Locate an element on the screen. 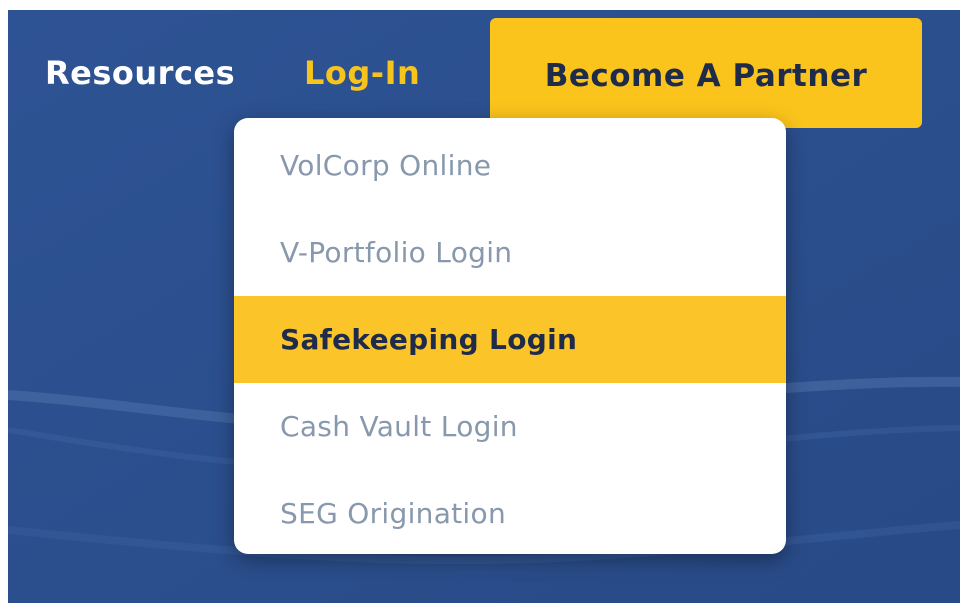 The height and width of the screenshot is (603, 964). menu-item-volcorp-online: VolCorp Online is located at coordinates (510, 165).